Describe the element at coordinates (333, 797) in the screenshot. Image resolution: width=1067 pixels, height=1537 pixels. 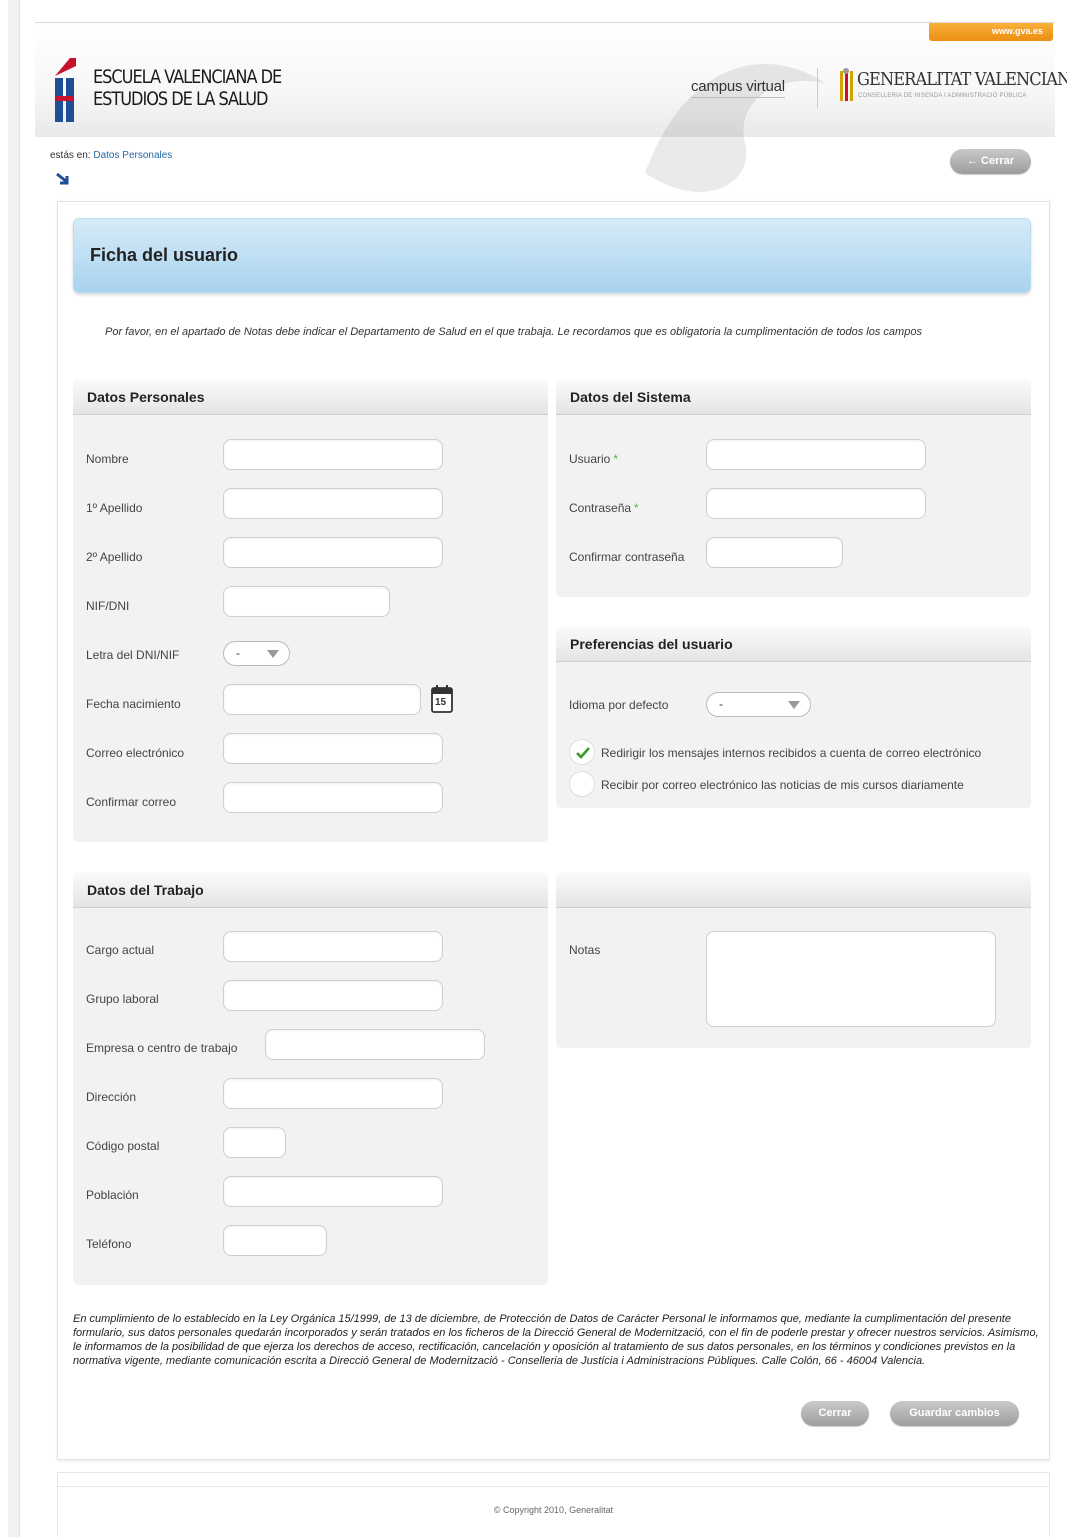
I see `confirmar-correo-field` at that location.